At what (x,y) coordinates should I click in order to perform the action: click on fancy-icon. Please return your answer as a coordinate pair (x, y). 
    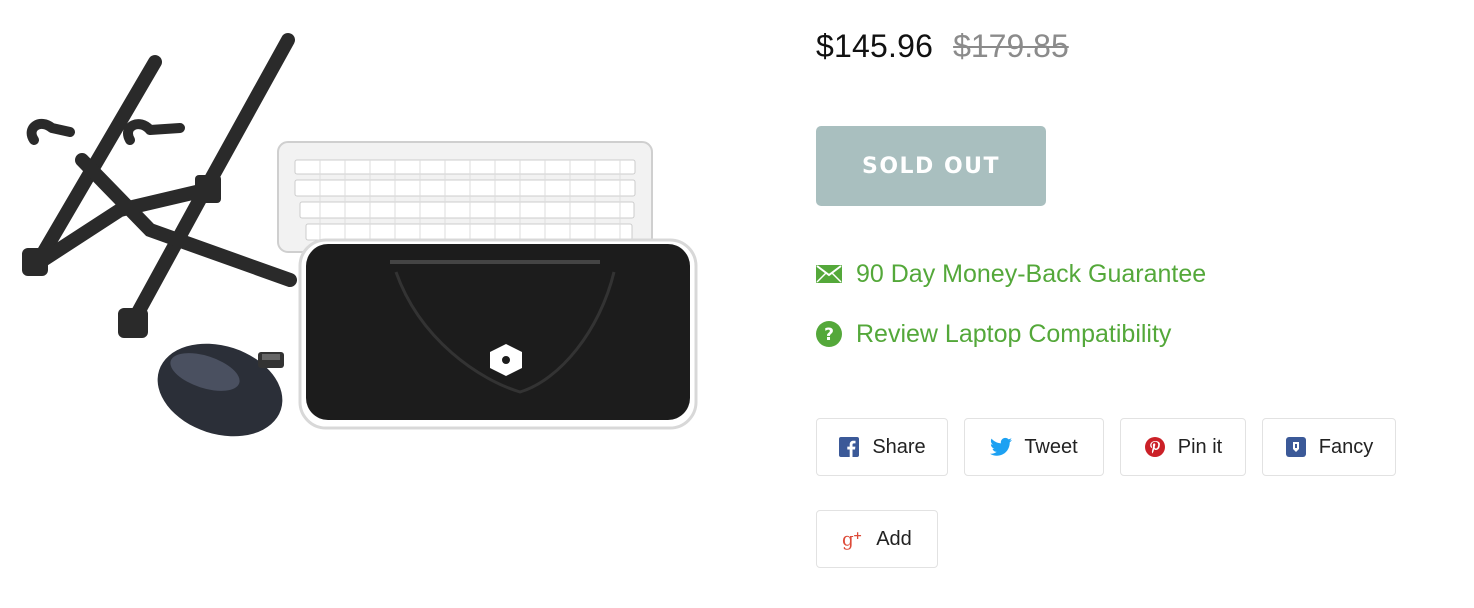
    Looking at the image, I should click on (1296, 447).